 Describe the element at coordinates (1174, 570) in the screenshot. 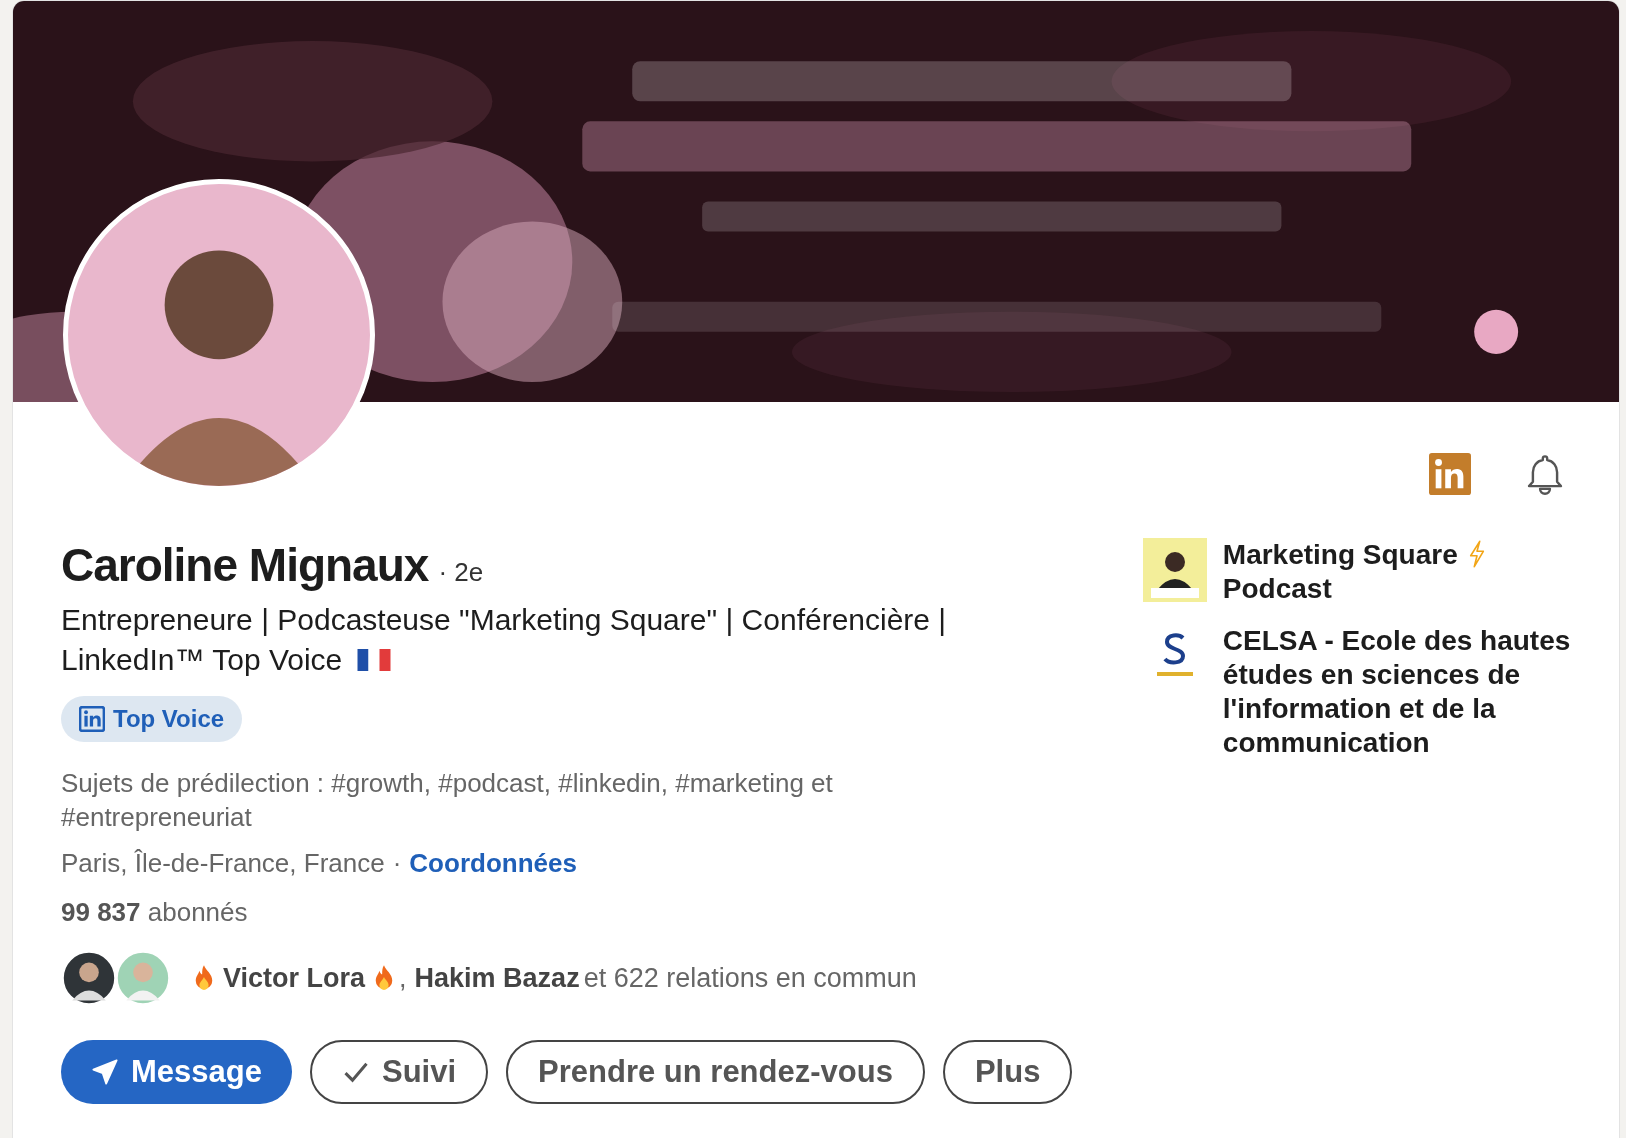

I see `podcast-logo-icon` at that location.